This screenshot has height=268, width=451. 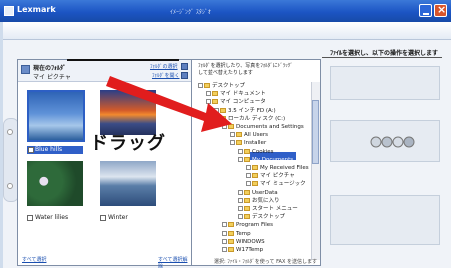 I want to click on zoom-in-icon, so click(x=10, y=132).